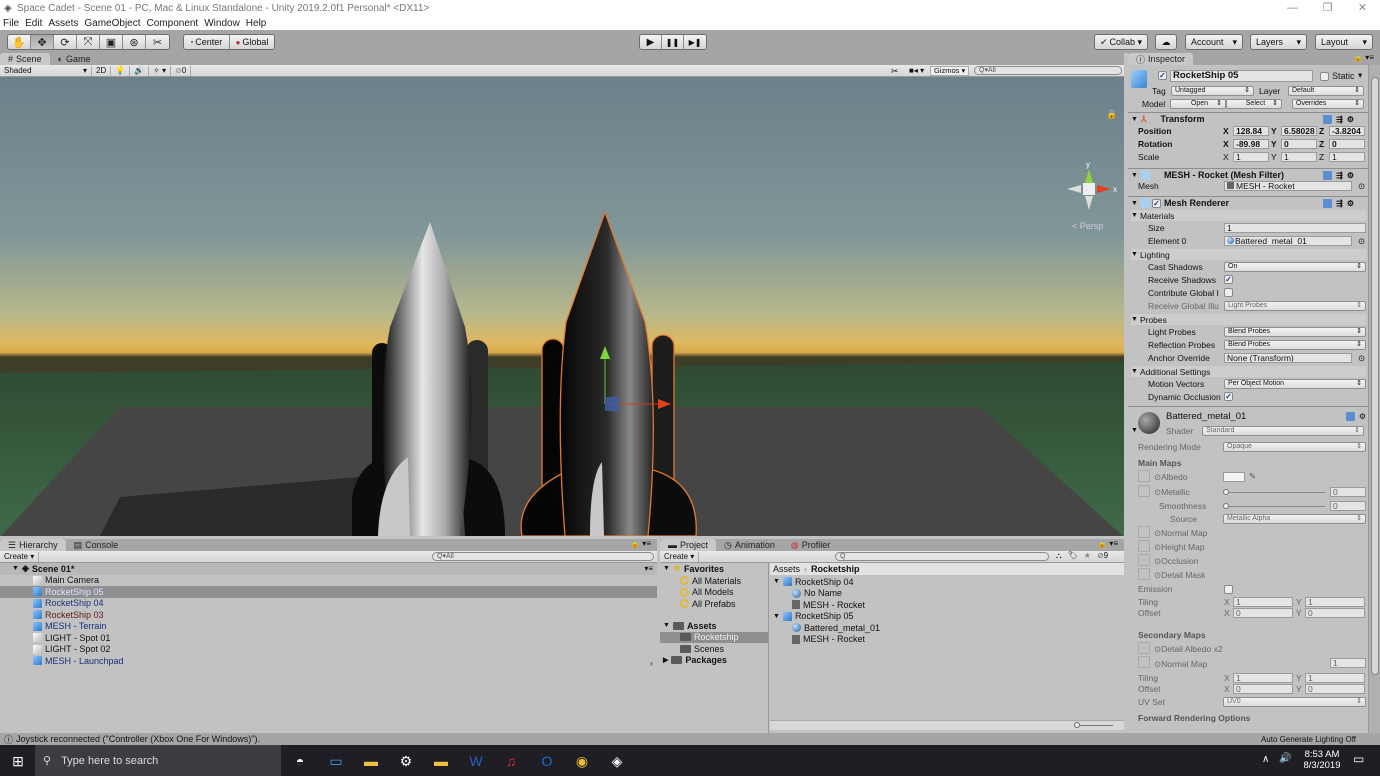 Image resolution: width=1380 pixels, height=776 pixels. Describe the element at coordinates (1234, 477) in the screenshot. I see `albedo-color-swatch` at that location.